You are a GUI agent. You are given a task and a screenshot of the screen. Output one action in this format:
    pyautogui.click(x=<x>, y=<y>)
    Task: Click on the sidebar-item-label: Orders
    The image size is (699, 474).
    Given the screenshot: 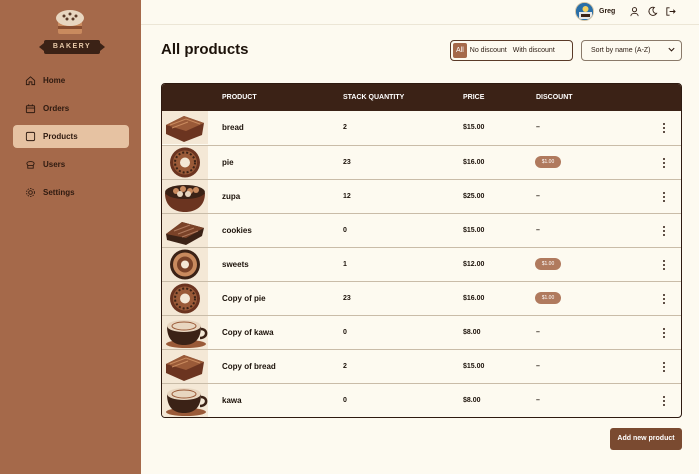 What is the action you would take?
    pyautogui.click(x=56, y=108)
    